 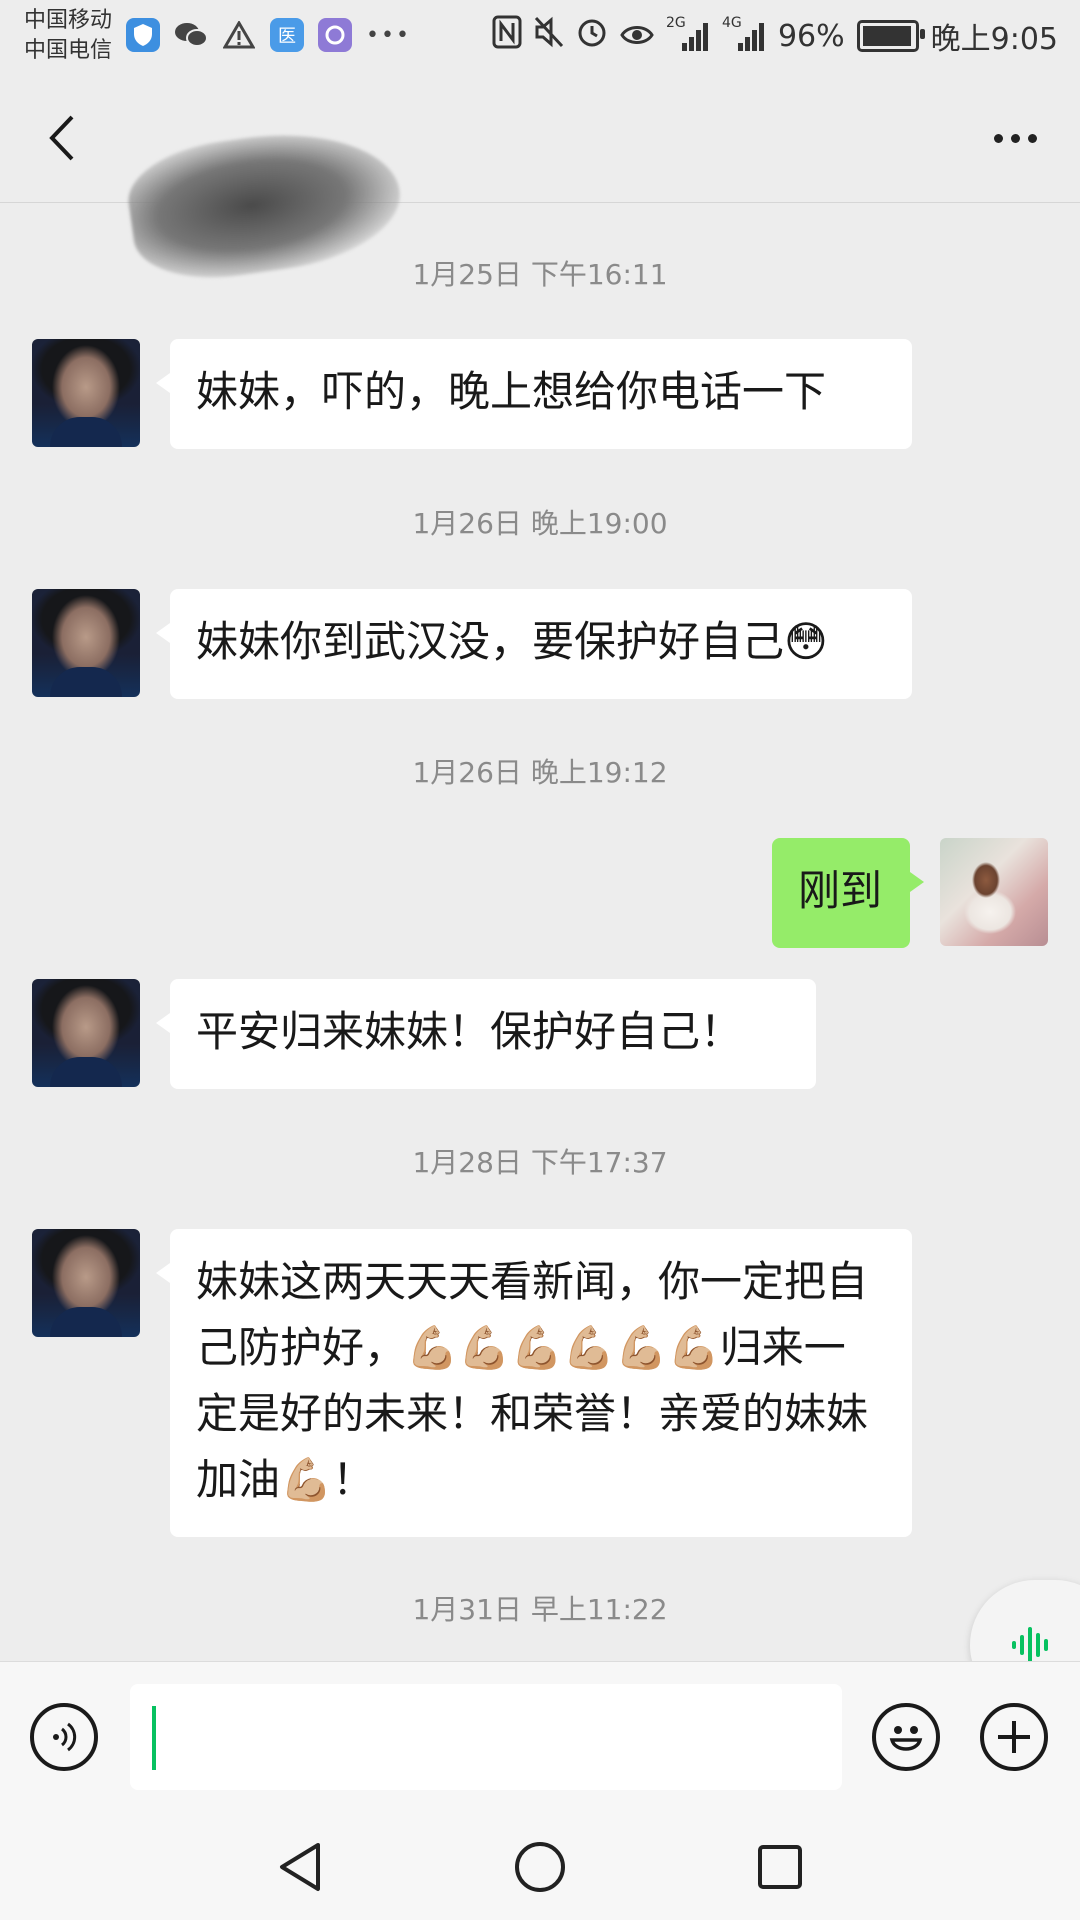 I want to click on battery-percent: 96%, so click(x=811, y=36).